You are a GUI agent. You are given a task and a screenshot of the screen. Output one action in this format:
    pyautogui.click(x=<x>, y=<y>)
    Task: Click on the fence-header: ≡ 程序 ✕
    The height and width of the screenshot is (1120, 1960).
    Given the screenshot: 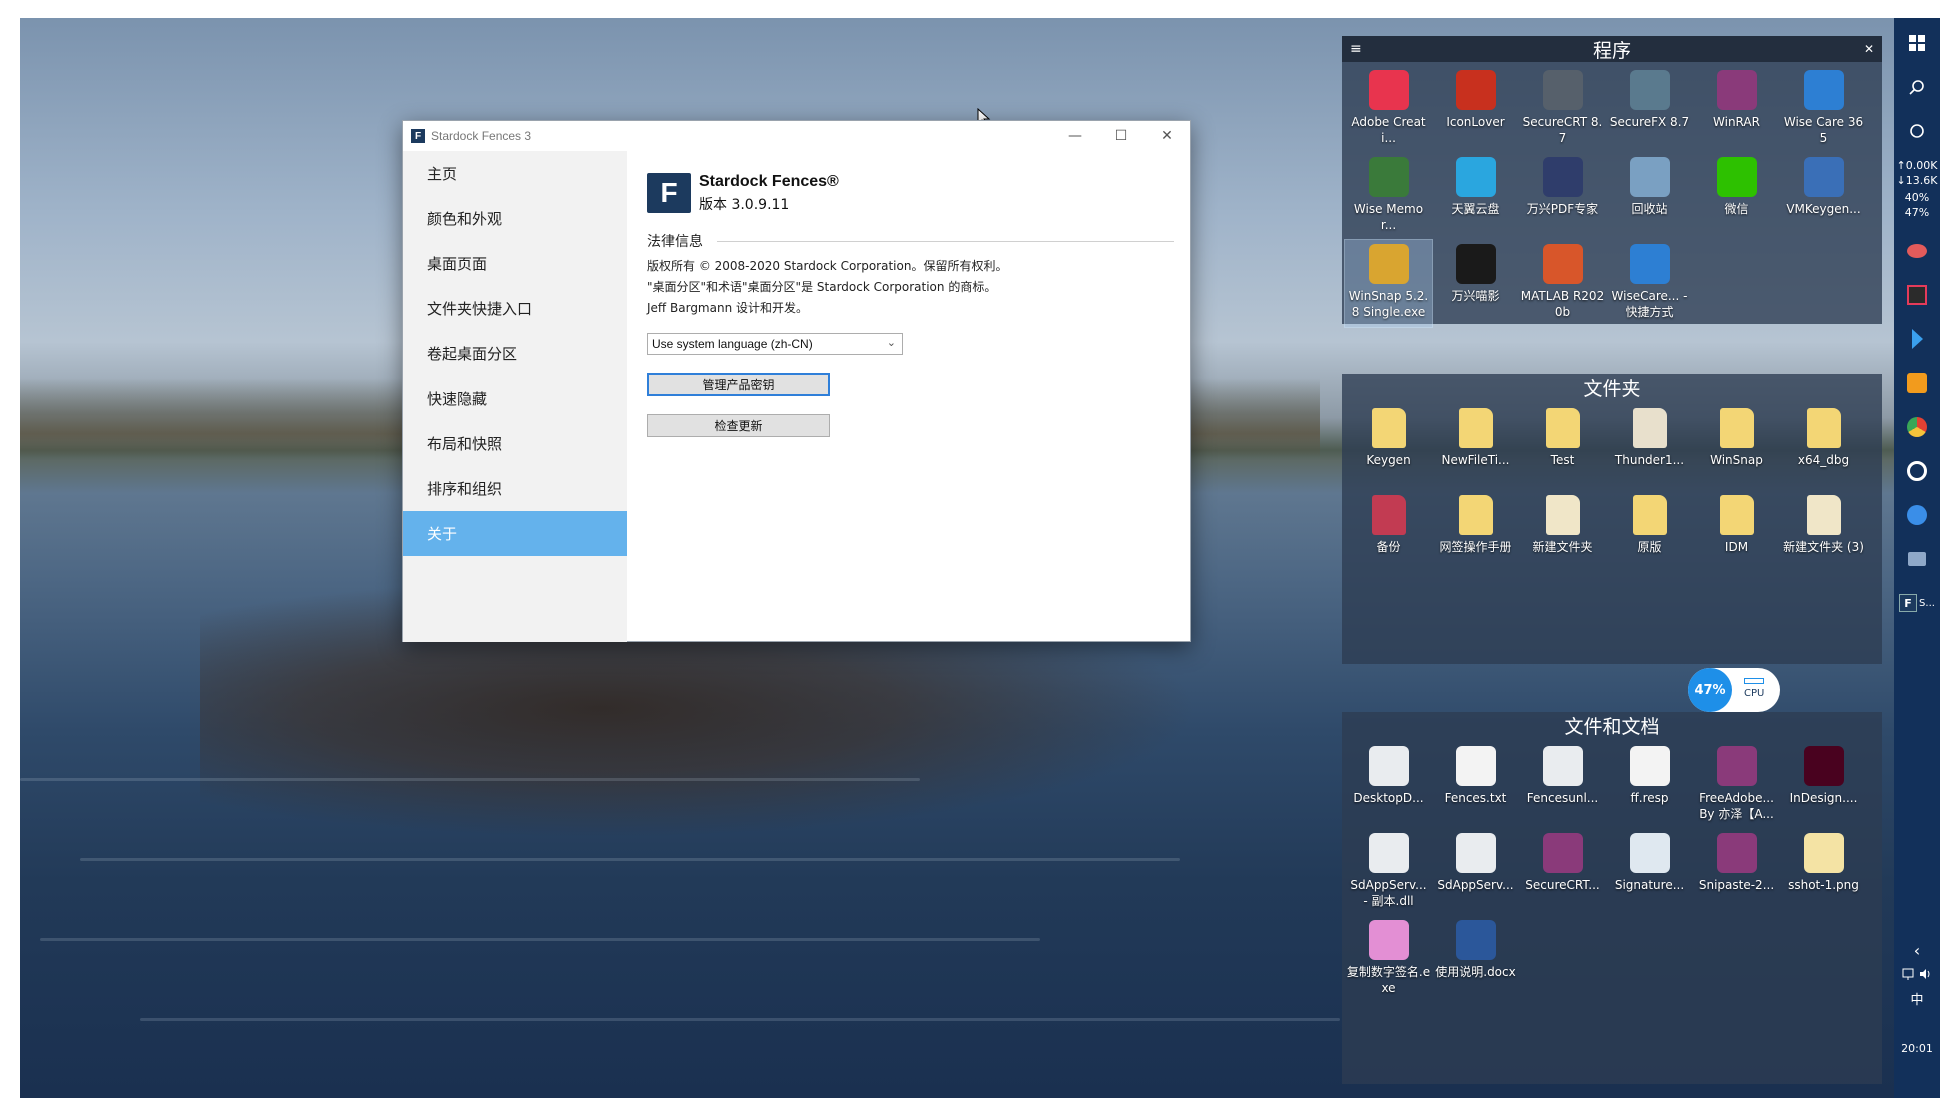 What is the action you would take?
    pyautogui.click(x=1612, y=49)
    